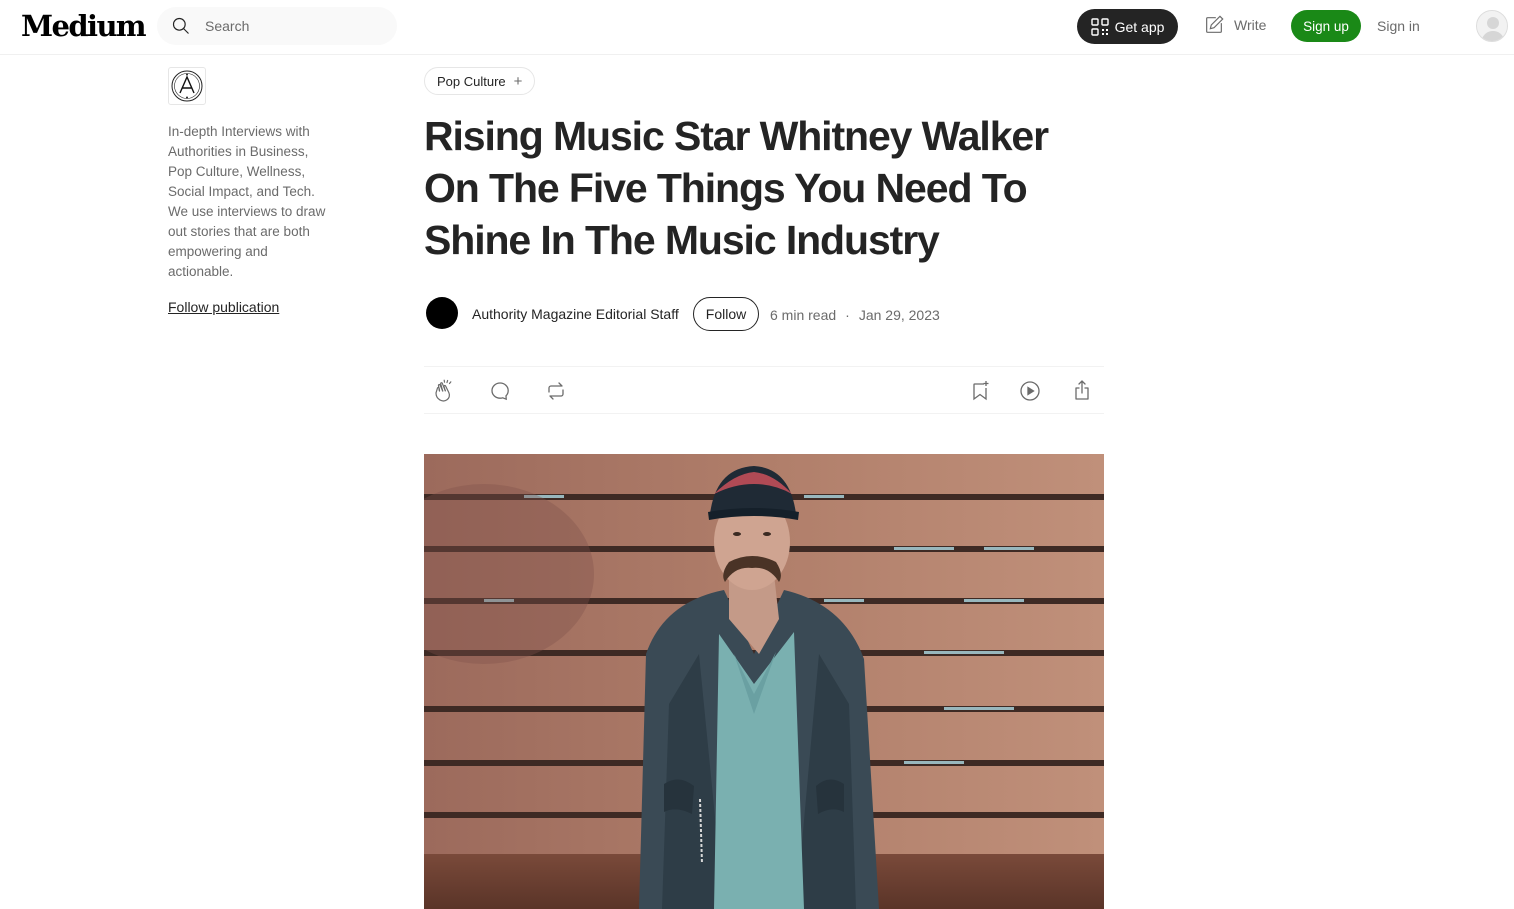  Describe the element at coordinates (855, 315) in the screenshot. I see `article-meta: 6 min read · Jan 29, 2023` at that location.